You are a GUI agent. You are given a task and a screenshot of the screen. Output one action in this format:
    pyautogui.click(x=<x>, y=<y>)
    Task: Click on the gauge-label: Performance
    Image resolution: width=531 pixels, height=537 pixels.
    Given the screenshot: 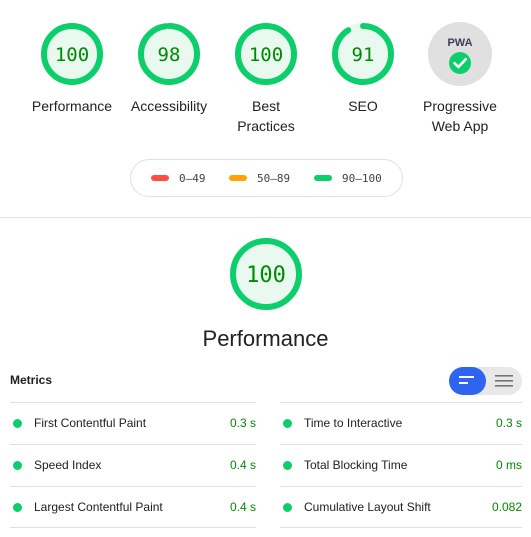 What is the action you would take?
    pyautogui.click(x=72, y=106)
    